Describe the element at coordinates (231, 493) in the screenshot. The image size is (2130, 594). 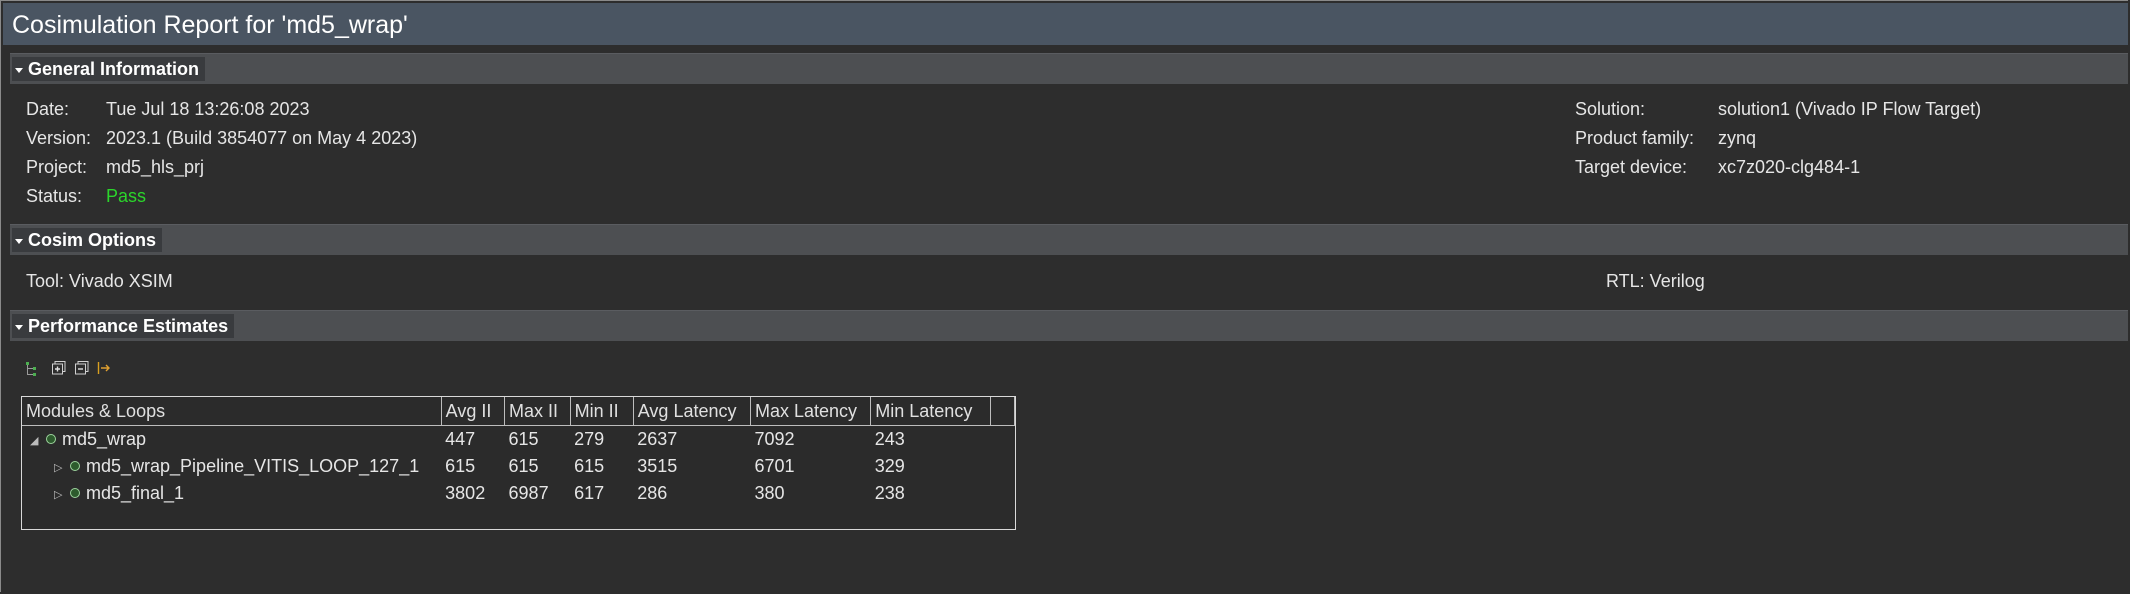
I see `module-cell: ▷ md5_final_1` at that location.